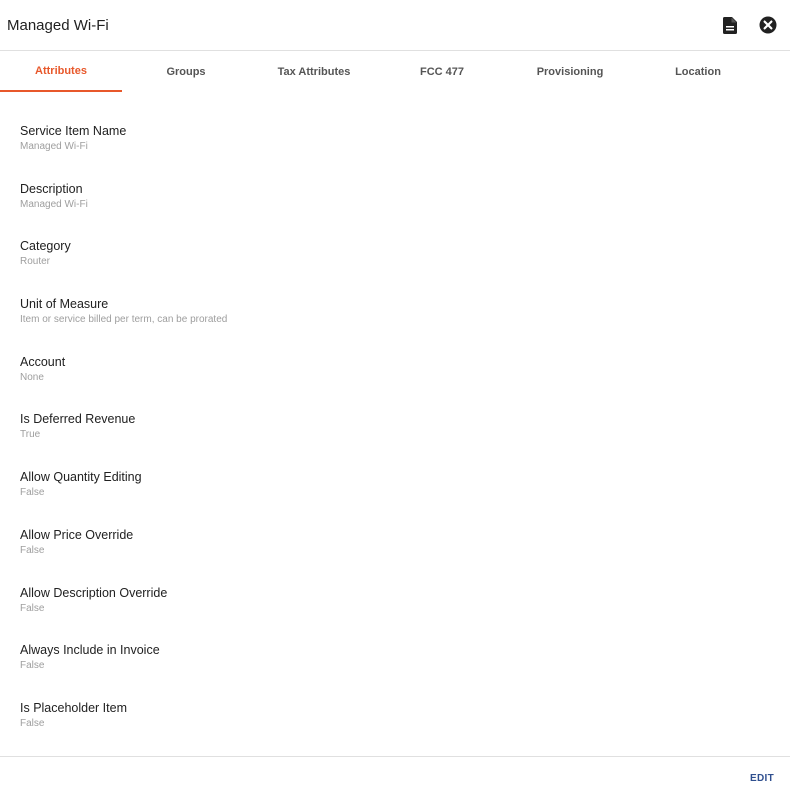 The width and height of the screenshot is (790, 794). Describe the element at coordinates (768, 25) in the screenshot. I see `close-circle-icon` at that location.